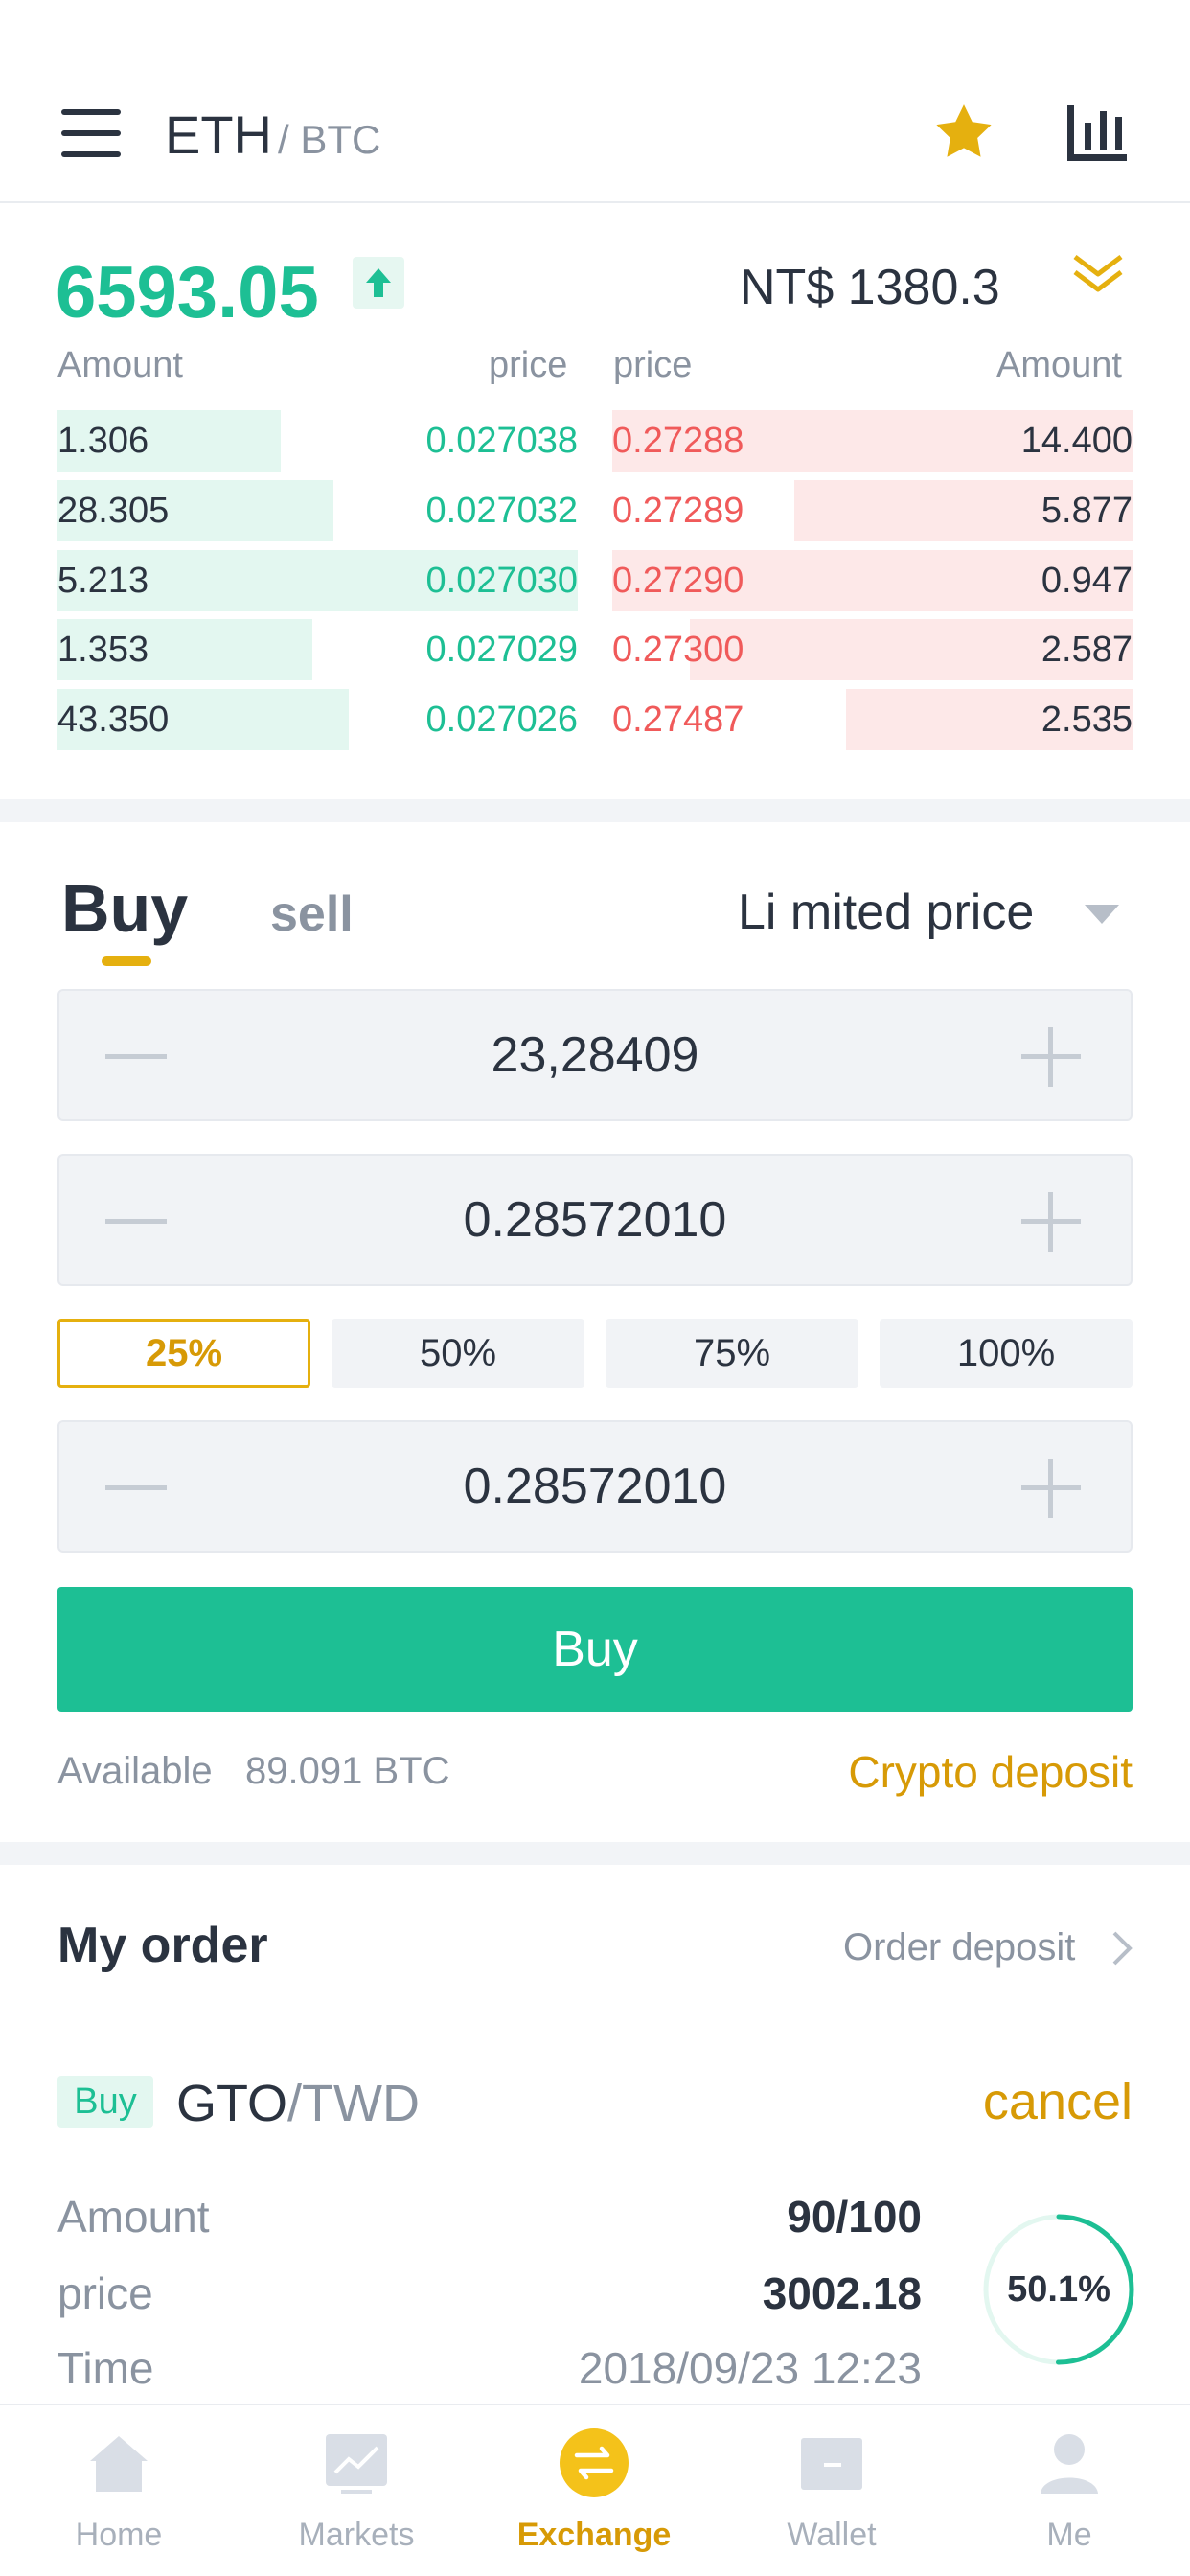  I want to click on ask-row: 0.27290 0.947, so click(873, 580).